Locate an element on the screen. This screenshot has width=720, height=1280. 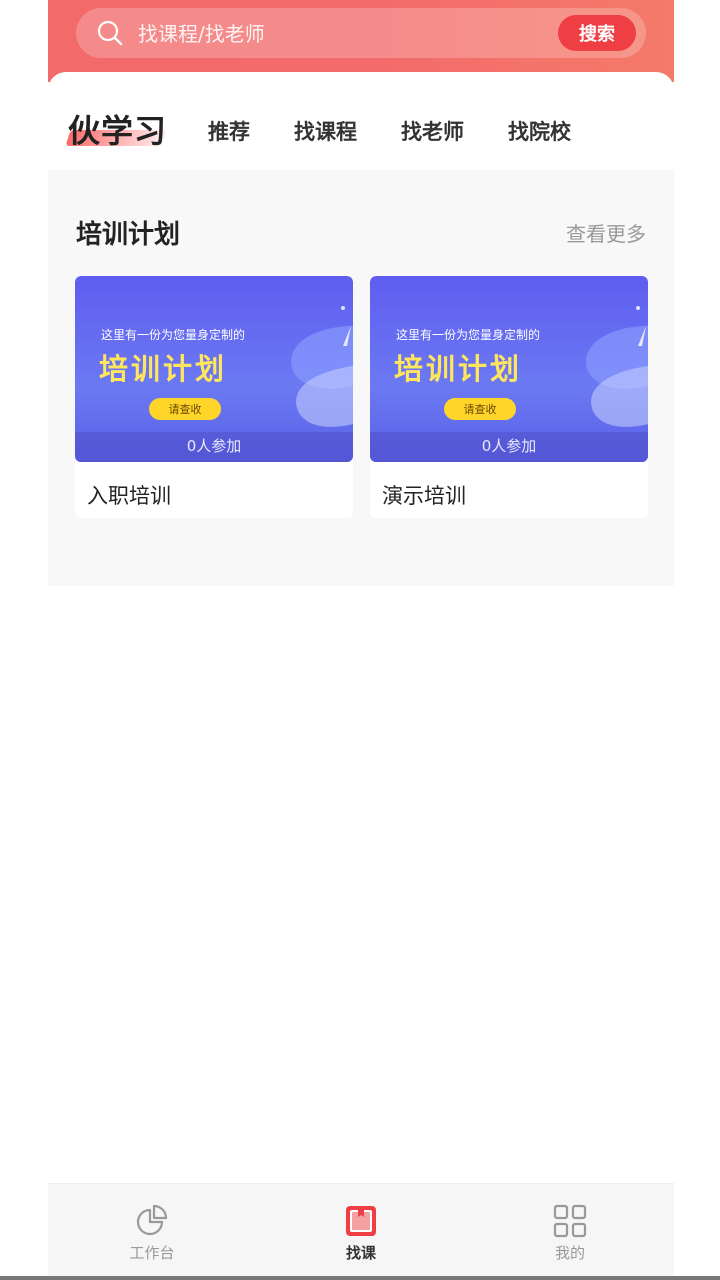
search-input is located at coordinates (338, 34).